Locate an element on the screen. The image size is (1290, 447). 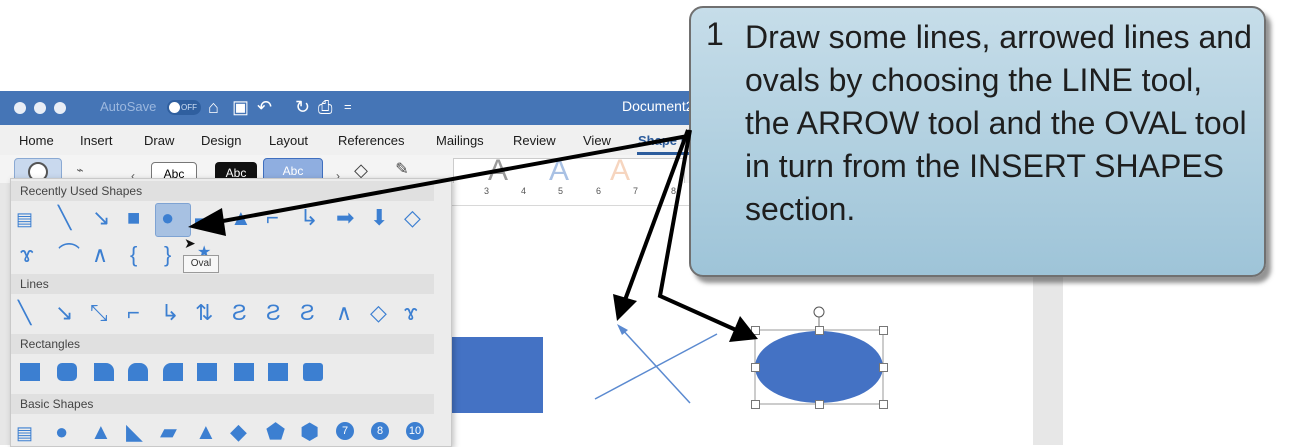
pointer-arrow-to-line is located at coordinates (656, 215).